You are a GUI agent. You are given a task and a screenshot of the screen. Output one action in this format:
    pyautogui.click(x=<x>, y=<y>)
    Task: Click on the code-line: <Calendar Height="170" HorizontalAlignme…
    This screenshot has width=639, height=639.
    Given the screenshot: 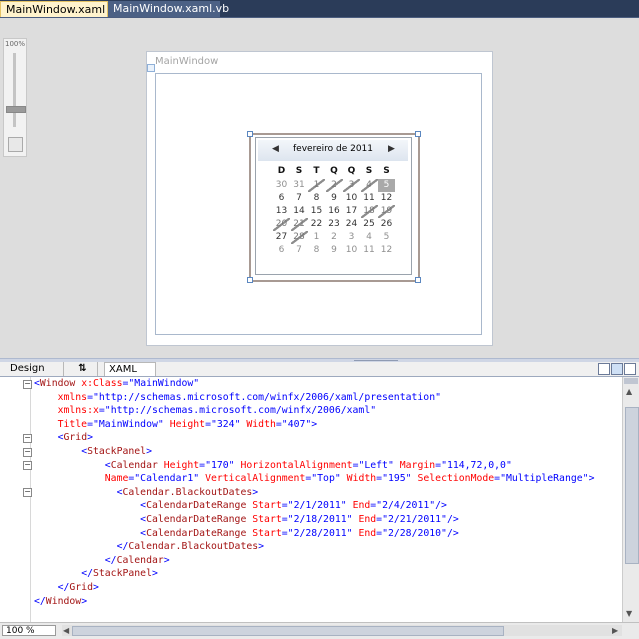 What is the action you would take?
    pyautogui.click(x=314, y=466)
    